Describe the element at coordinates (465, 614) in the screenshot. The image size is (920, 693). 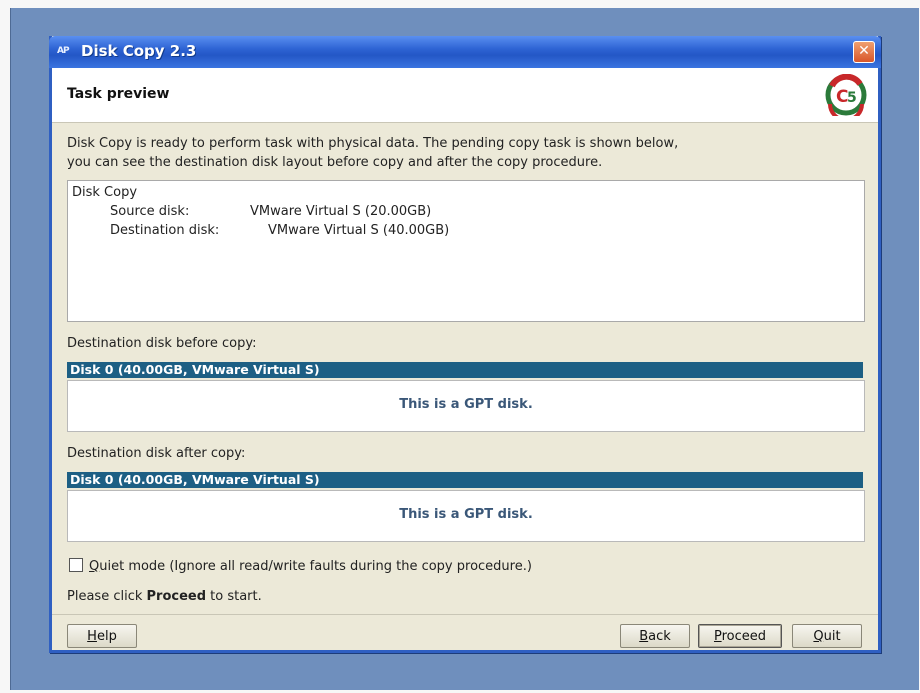
I see `button-separator` at that location.